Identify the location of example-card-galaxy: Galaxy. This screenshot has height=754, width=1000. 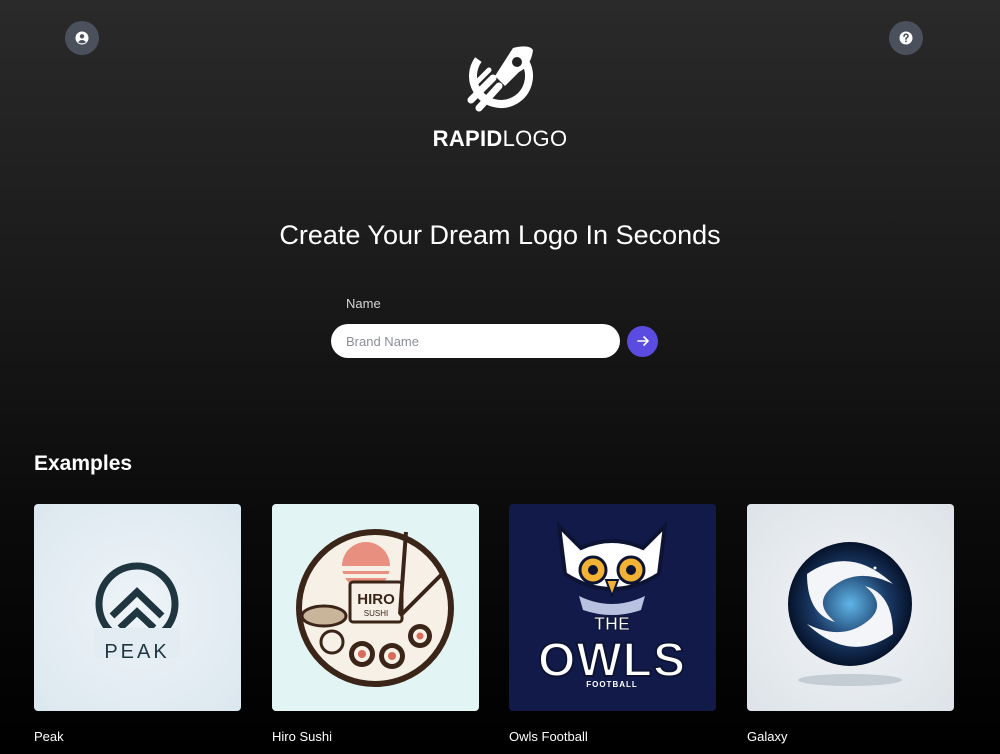
(850, 624).